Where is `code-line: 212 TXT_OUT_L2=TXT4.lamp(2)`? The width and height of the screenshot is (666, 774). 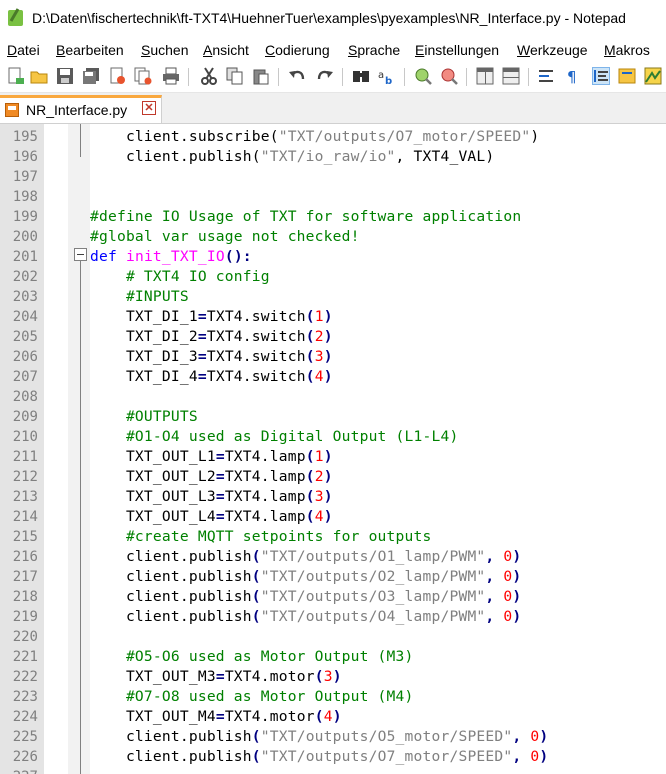 code-line: 212 TXT_OUT_L2=TXT4.lamp(2) is located at coordinates (333, 477).